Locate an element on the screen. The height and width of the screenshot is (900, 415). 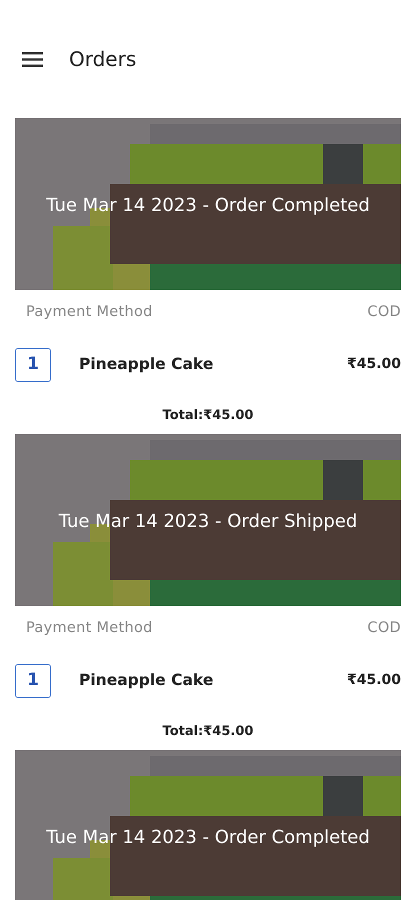
order-heading: Tue Mar 14 2023 - Order Shipped is located at coordinates (208, 522).